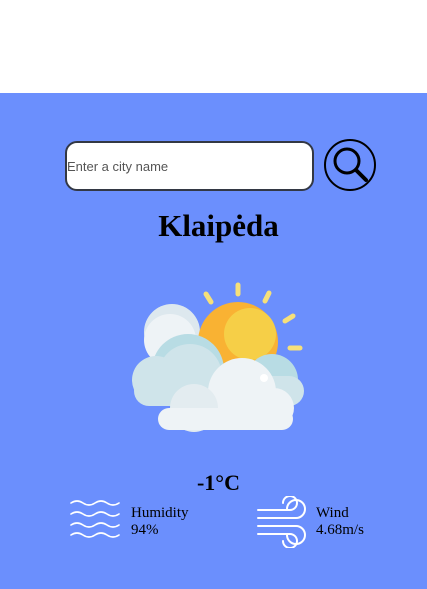 This screenshot has width=427, height=589. I want to click on wind-icon, so click(281, 522).